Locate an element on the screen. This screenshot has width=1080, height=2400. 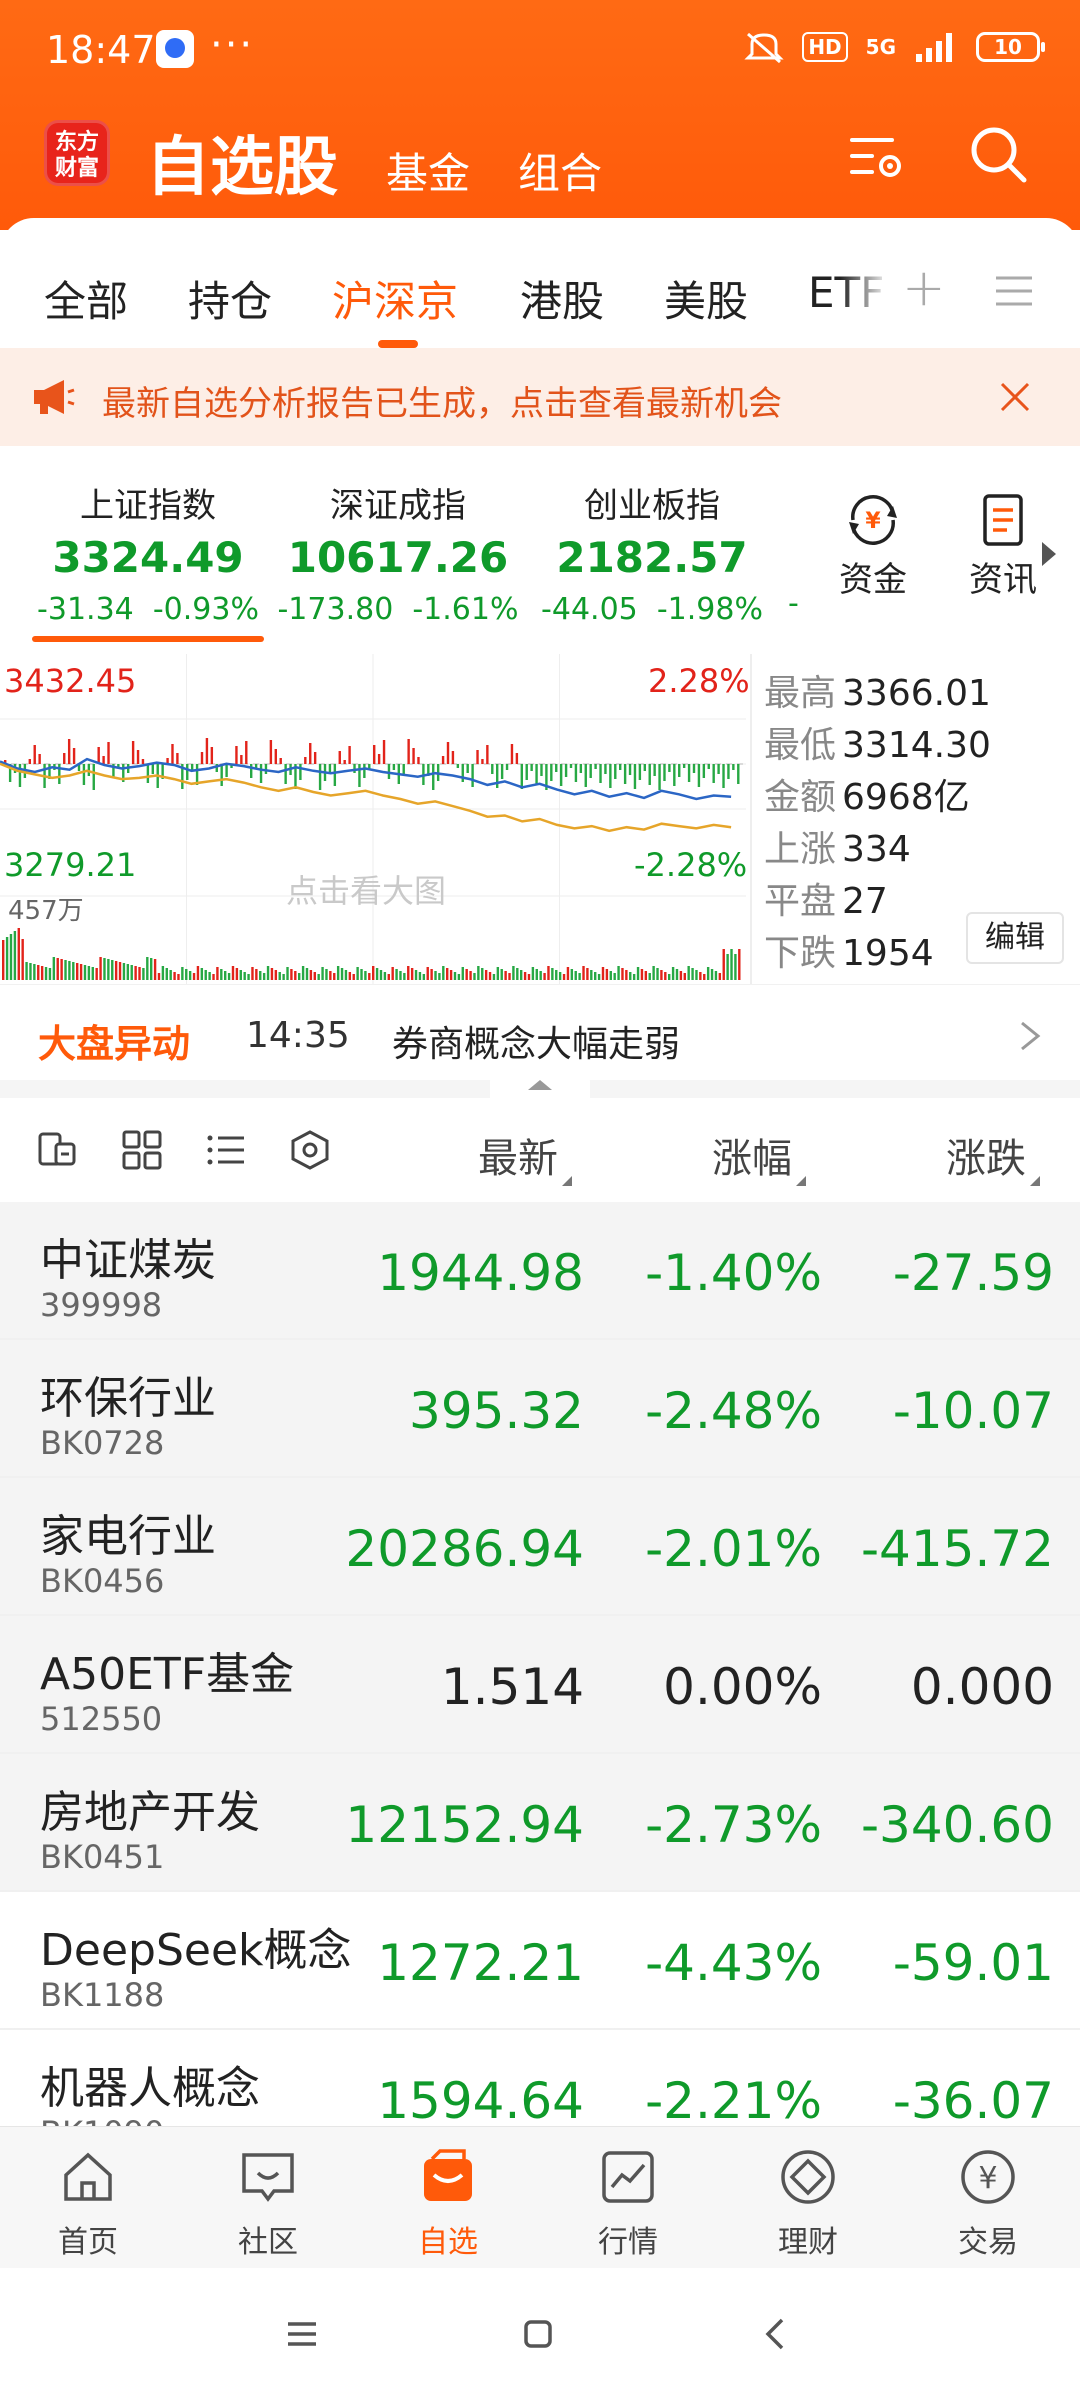
close-icon is located at coordinates (1015, 397).